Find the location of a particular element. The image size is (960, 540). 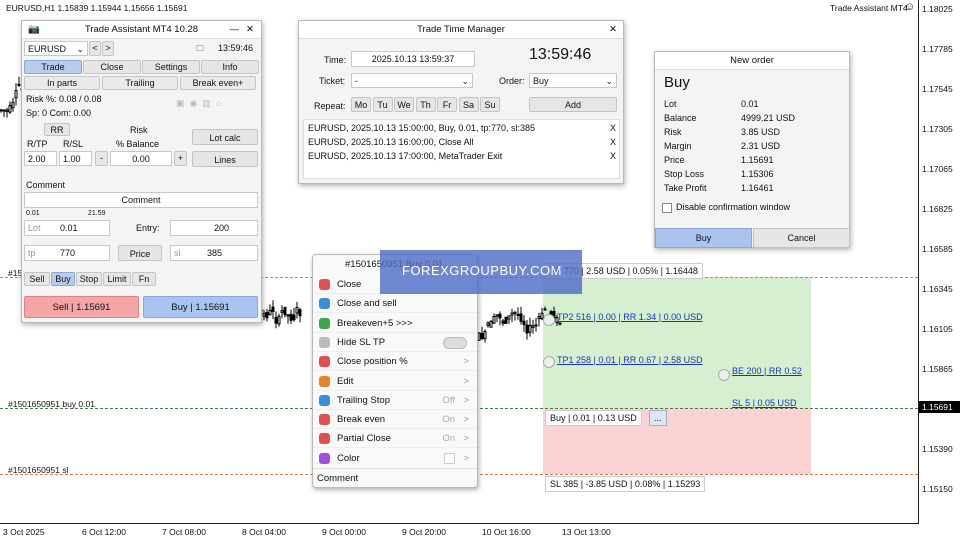

be-tag: BE 200 | RR 0.52 is located at coordinates (767, 371).